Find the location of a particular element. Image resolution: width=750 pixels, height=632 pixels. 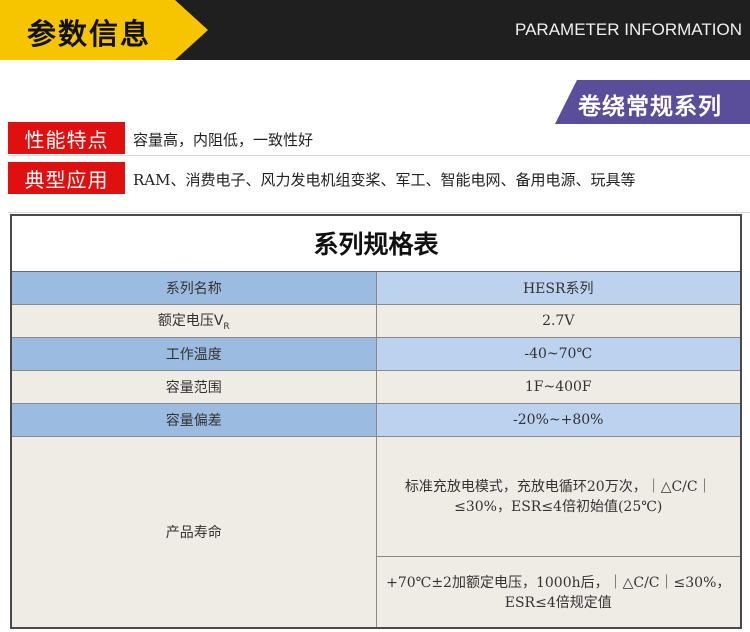

spec-table-title: 系列规格表 is located at coordinates (376, 243).